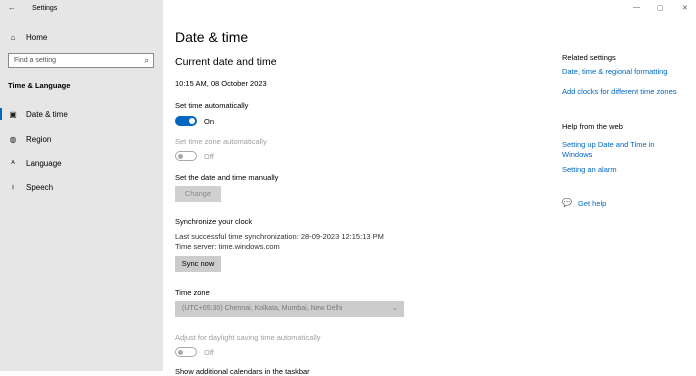 The width and height of the screenshot is (696, 376). Describe the element at coordinates (589, 57) in the screenshot. I see `related-settings-title: Related settings` at that location.